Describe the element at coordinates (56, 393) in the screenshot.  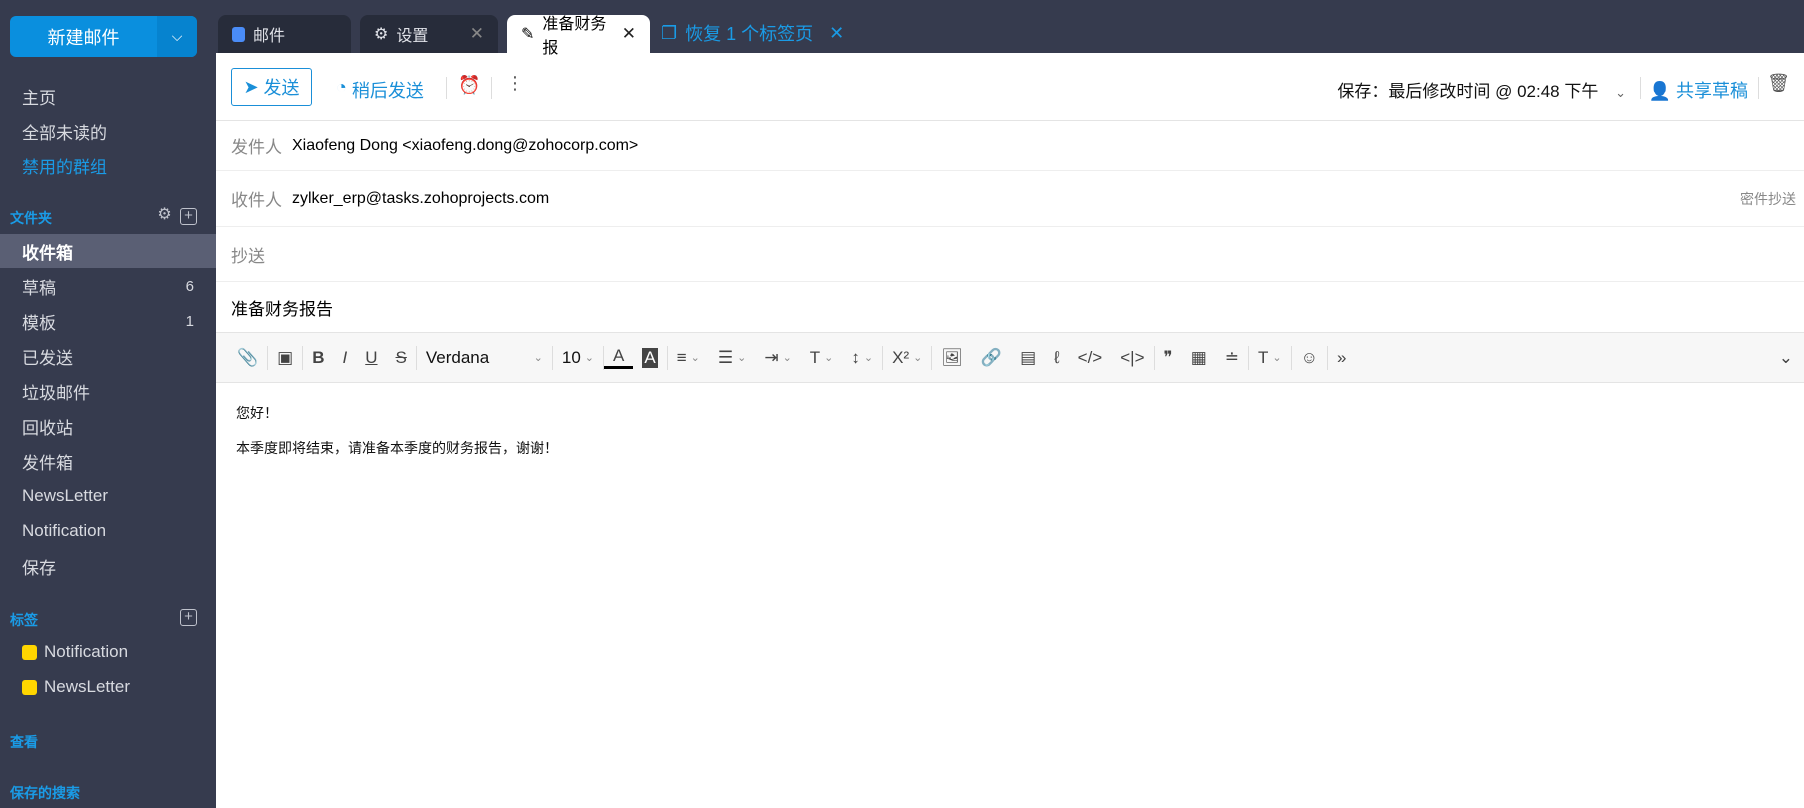
I see `folder-label: 垃圾邮件` at that location.